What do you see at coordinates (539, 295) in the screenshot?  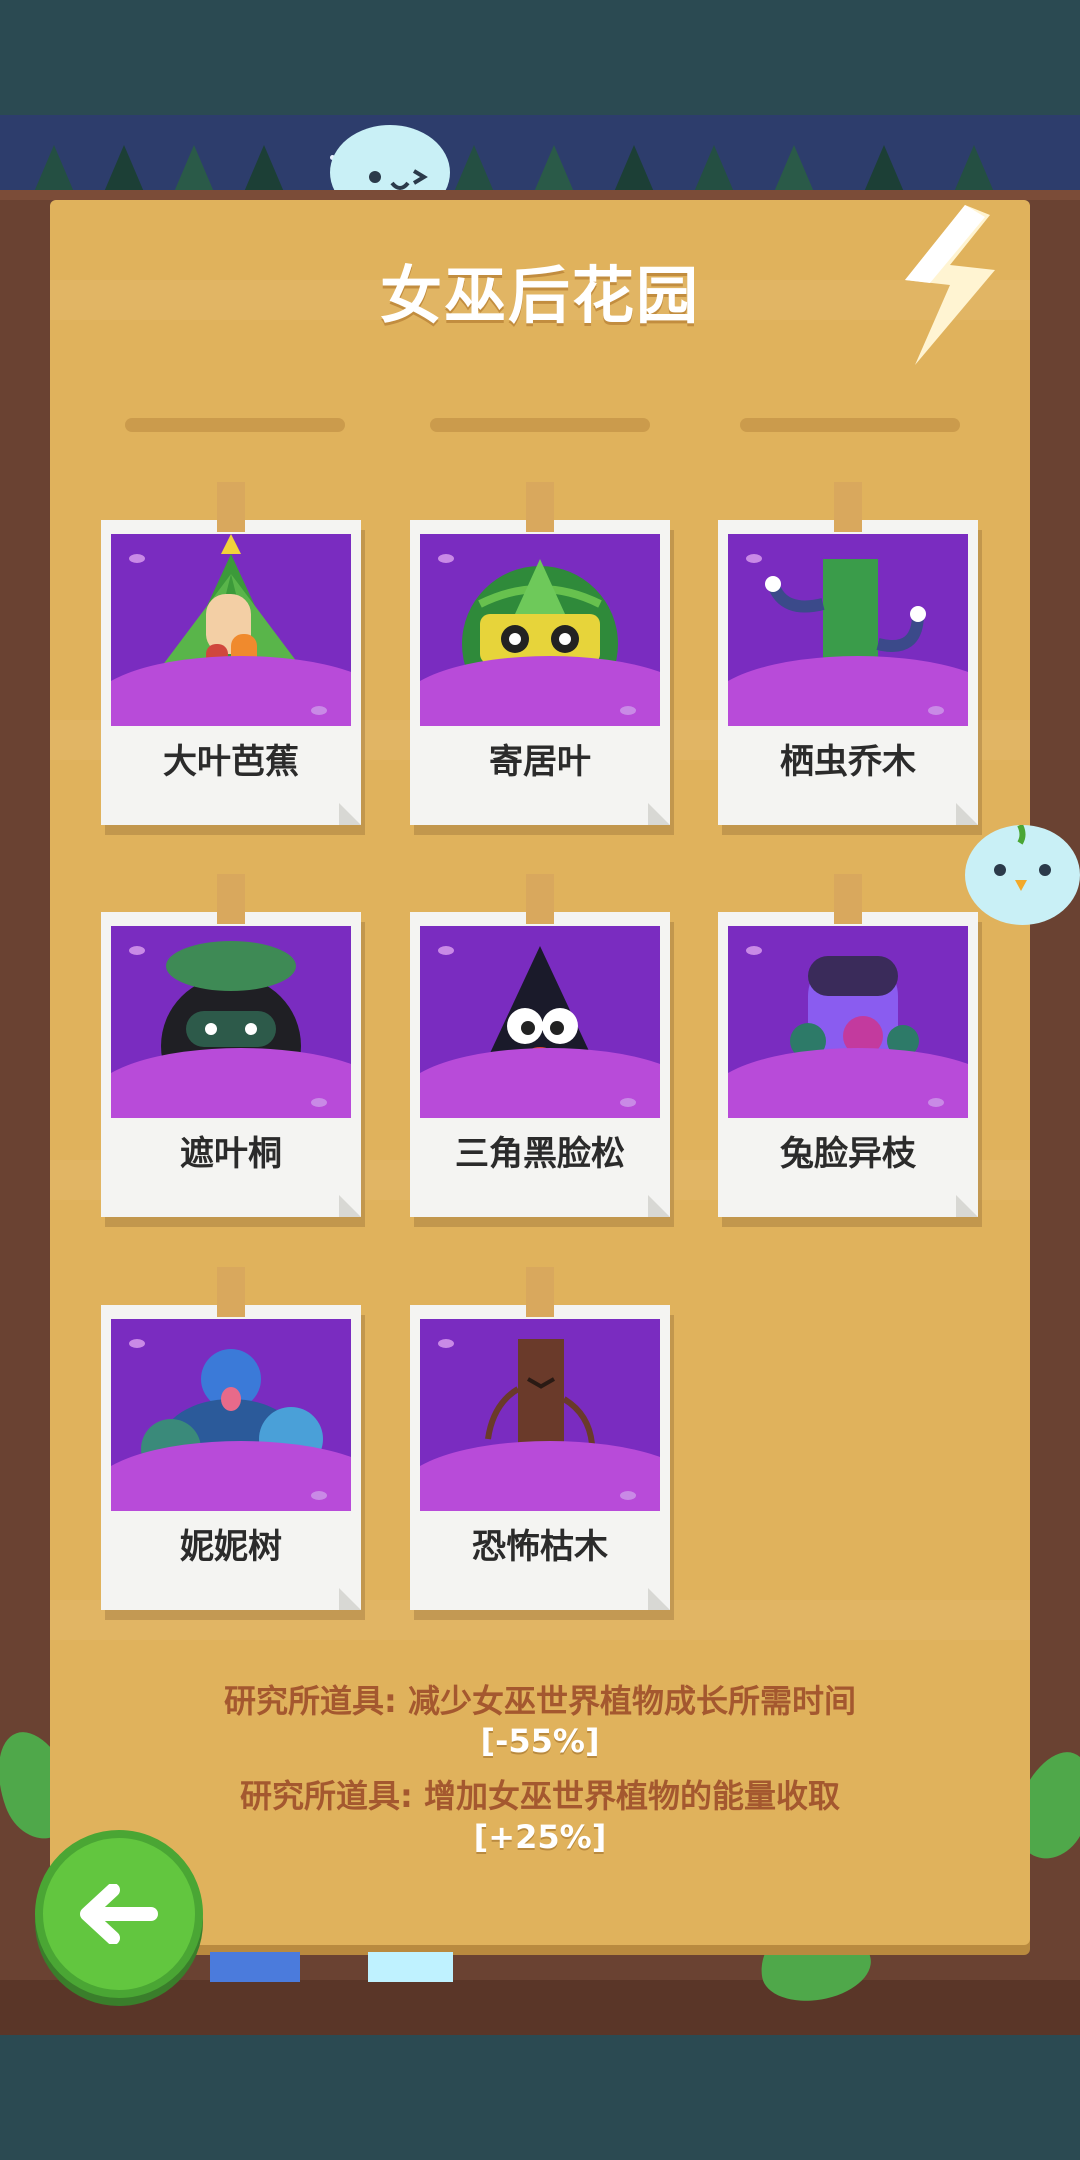 I see `page-title: 女巫后花园` at bounding box center [539, 295].